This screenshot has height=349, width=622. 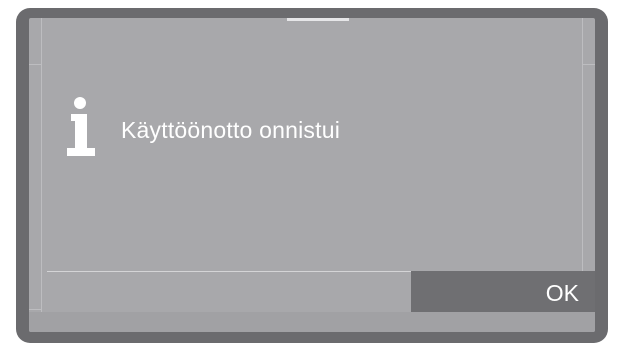 I want to click on ok-button: OK, so click(x=503, y=293).